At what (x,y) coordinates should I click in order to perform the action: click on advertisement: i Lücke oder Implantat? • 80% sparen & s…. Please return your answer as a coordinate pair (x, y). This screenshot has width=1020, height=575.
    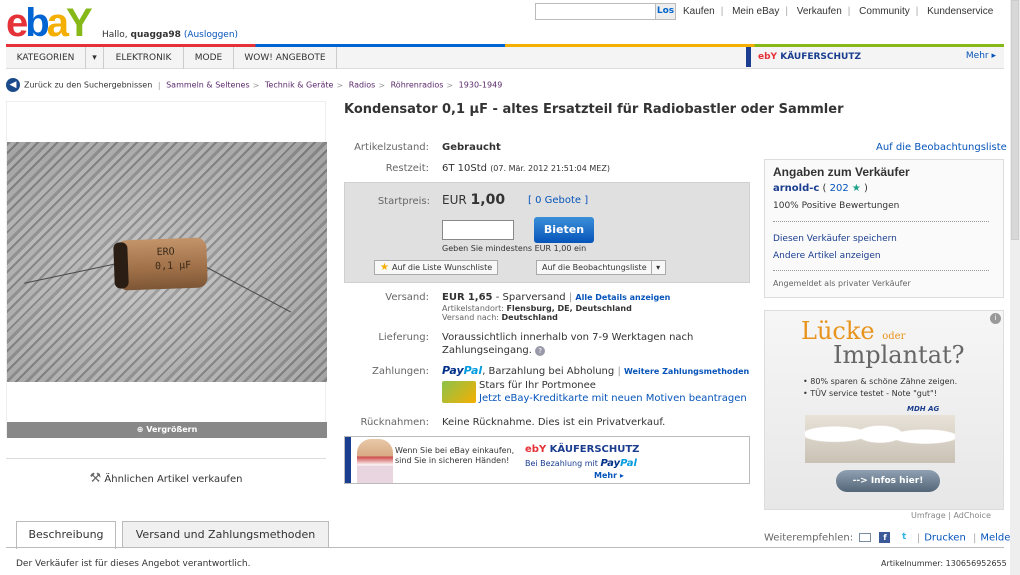
    Looking at the image, I should click on (884, 410).